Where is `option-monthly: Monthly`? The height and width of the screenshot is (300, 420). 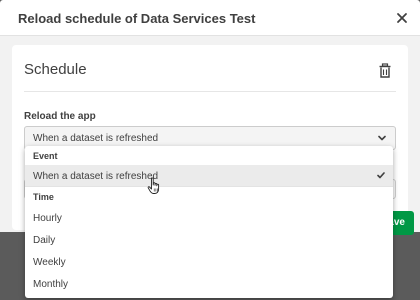
option-monthly: Monthly is located at coordinates (209, 284).